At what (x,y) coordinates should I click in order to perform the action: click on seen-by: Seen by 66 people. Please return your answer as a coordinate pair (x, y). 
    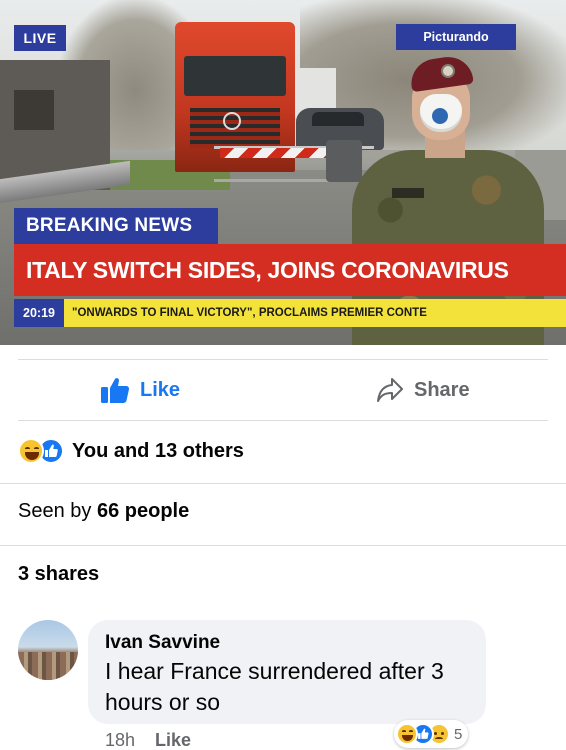
    Looking at the image, I should click on (103, 511).